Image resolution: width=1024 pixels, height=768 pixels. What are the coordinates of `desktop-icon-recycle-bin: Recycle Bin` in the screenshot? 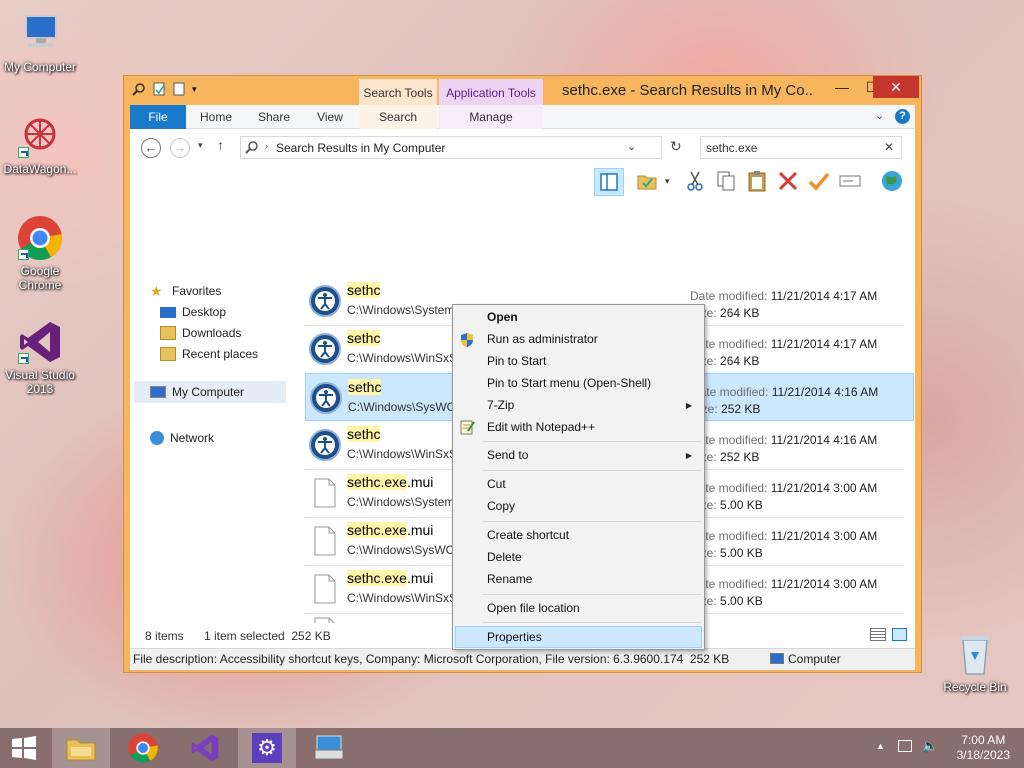 It's located at (975, 662).